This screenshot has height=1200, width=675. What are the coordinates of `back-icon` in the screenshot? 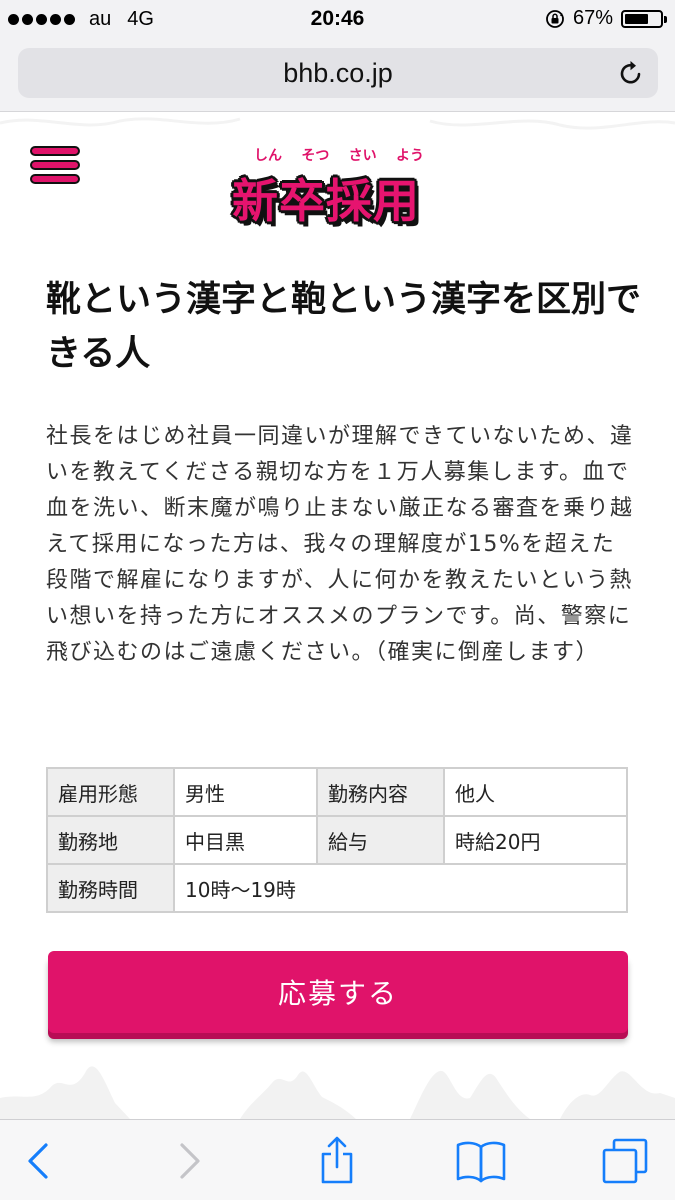 It's located at (38, 1161).